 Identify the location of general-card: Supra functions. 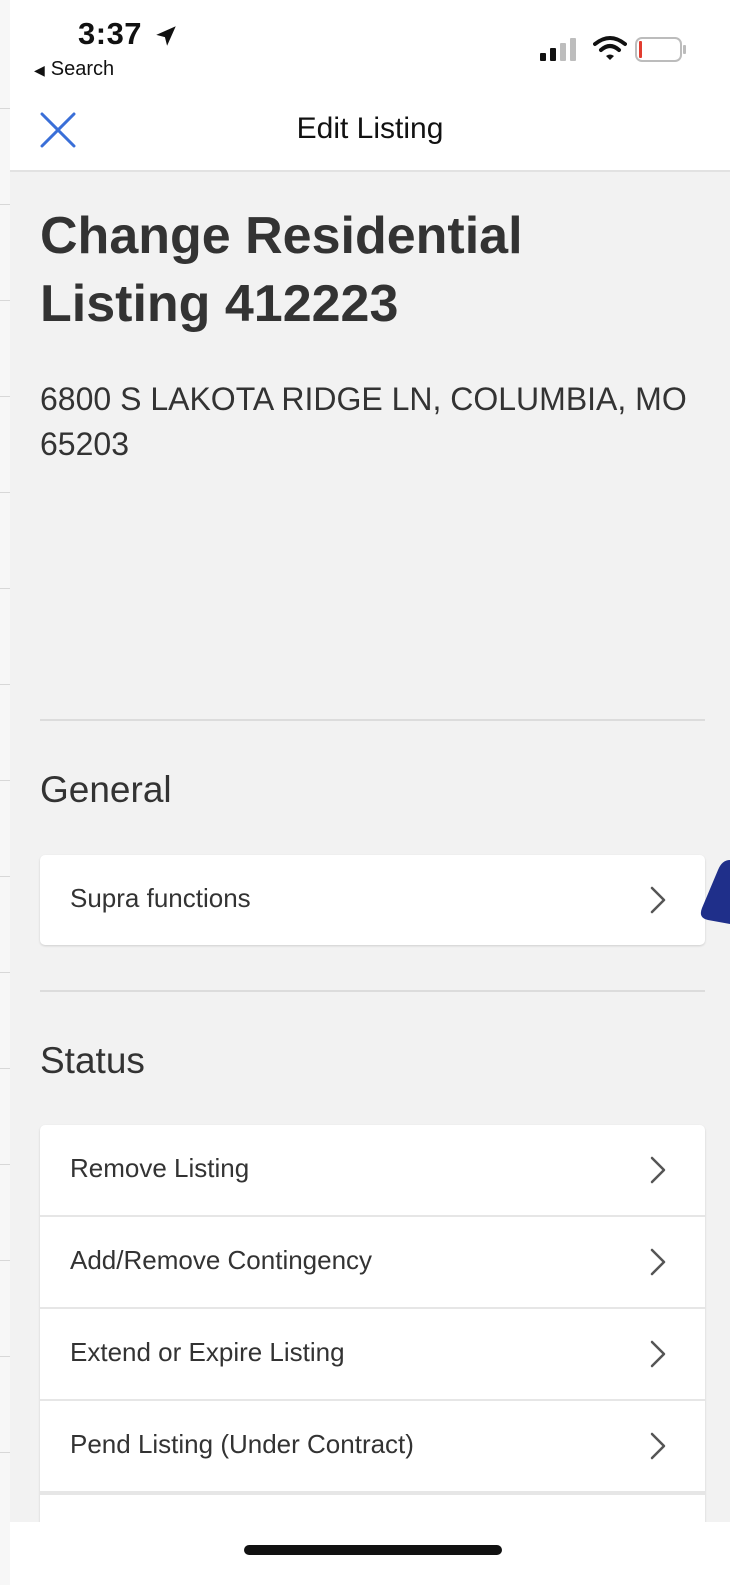
(372, 900).